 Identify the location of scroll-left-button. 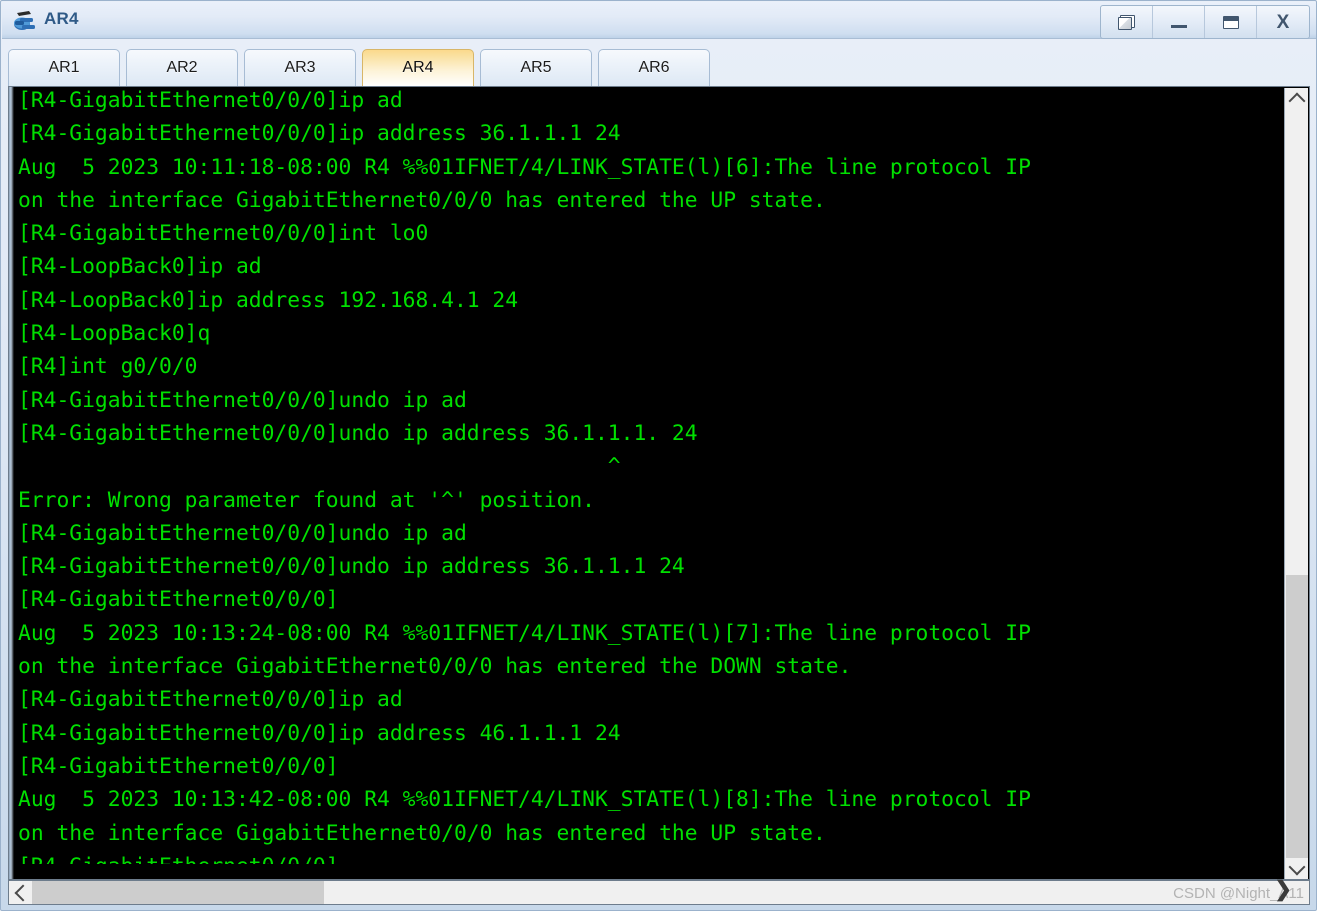
(20, 892).